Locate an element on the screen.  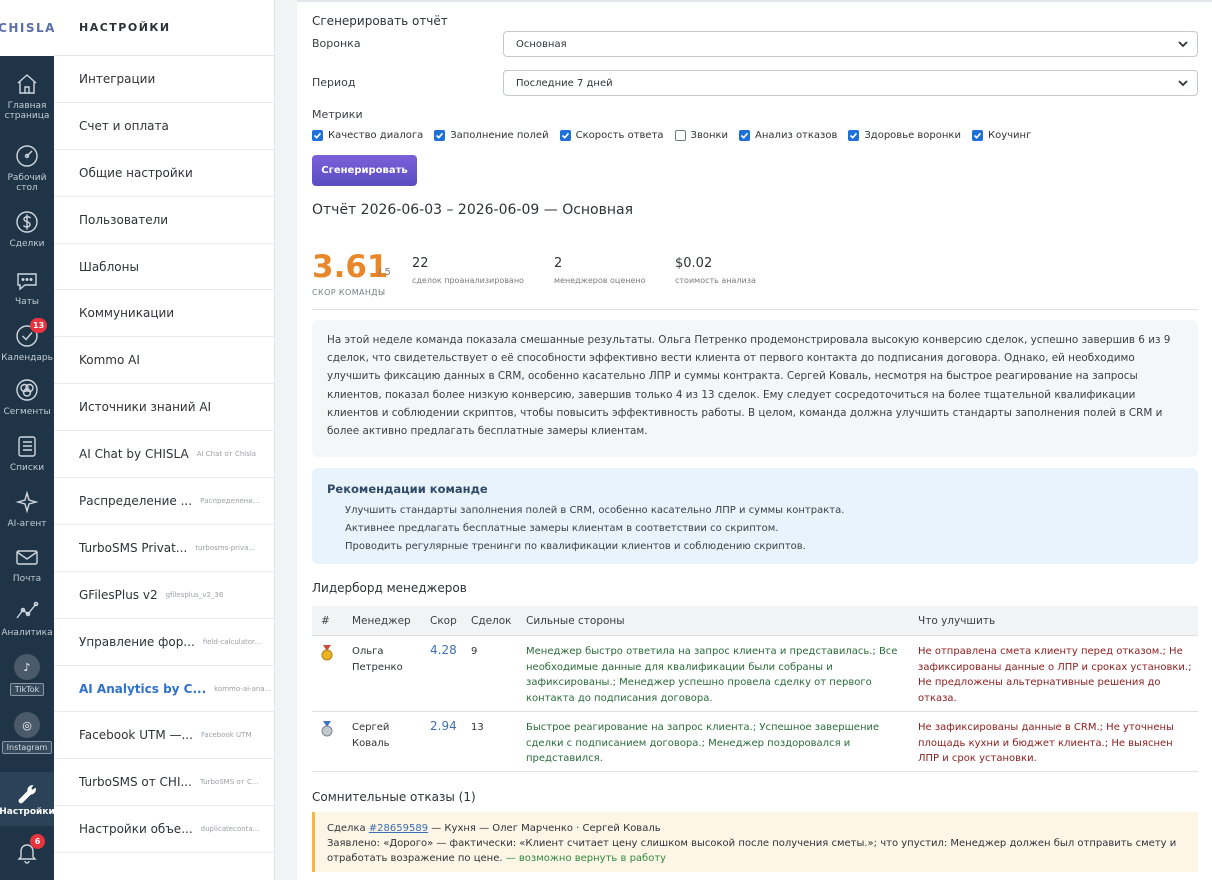
content-gutter is located at coordinates (286, 440).